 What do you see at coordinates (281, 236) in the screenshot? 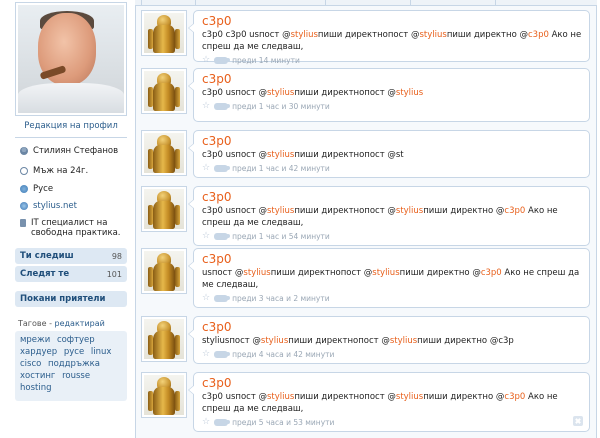
I see `tweet-timestamp: преди 1 час и 54 минути` at bounding box center [281, 236].